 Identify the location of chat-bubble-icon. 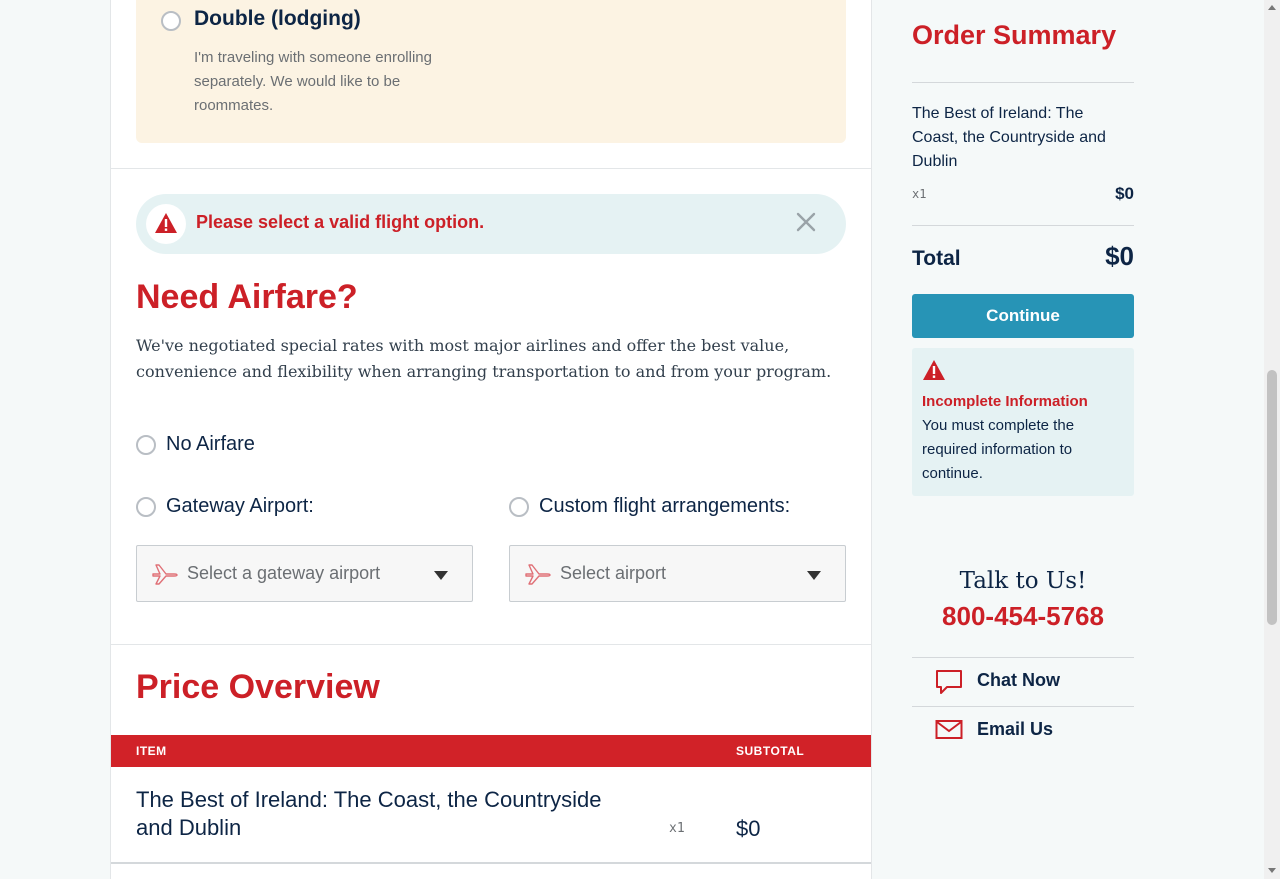
(949, 682).